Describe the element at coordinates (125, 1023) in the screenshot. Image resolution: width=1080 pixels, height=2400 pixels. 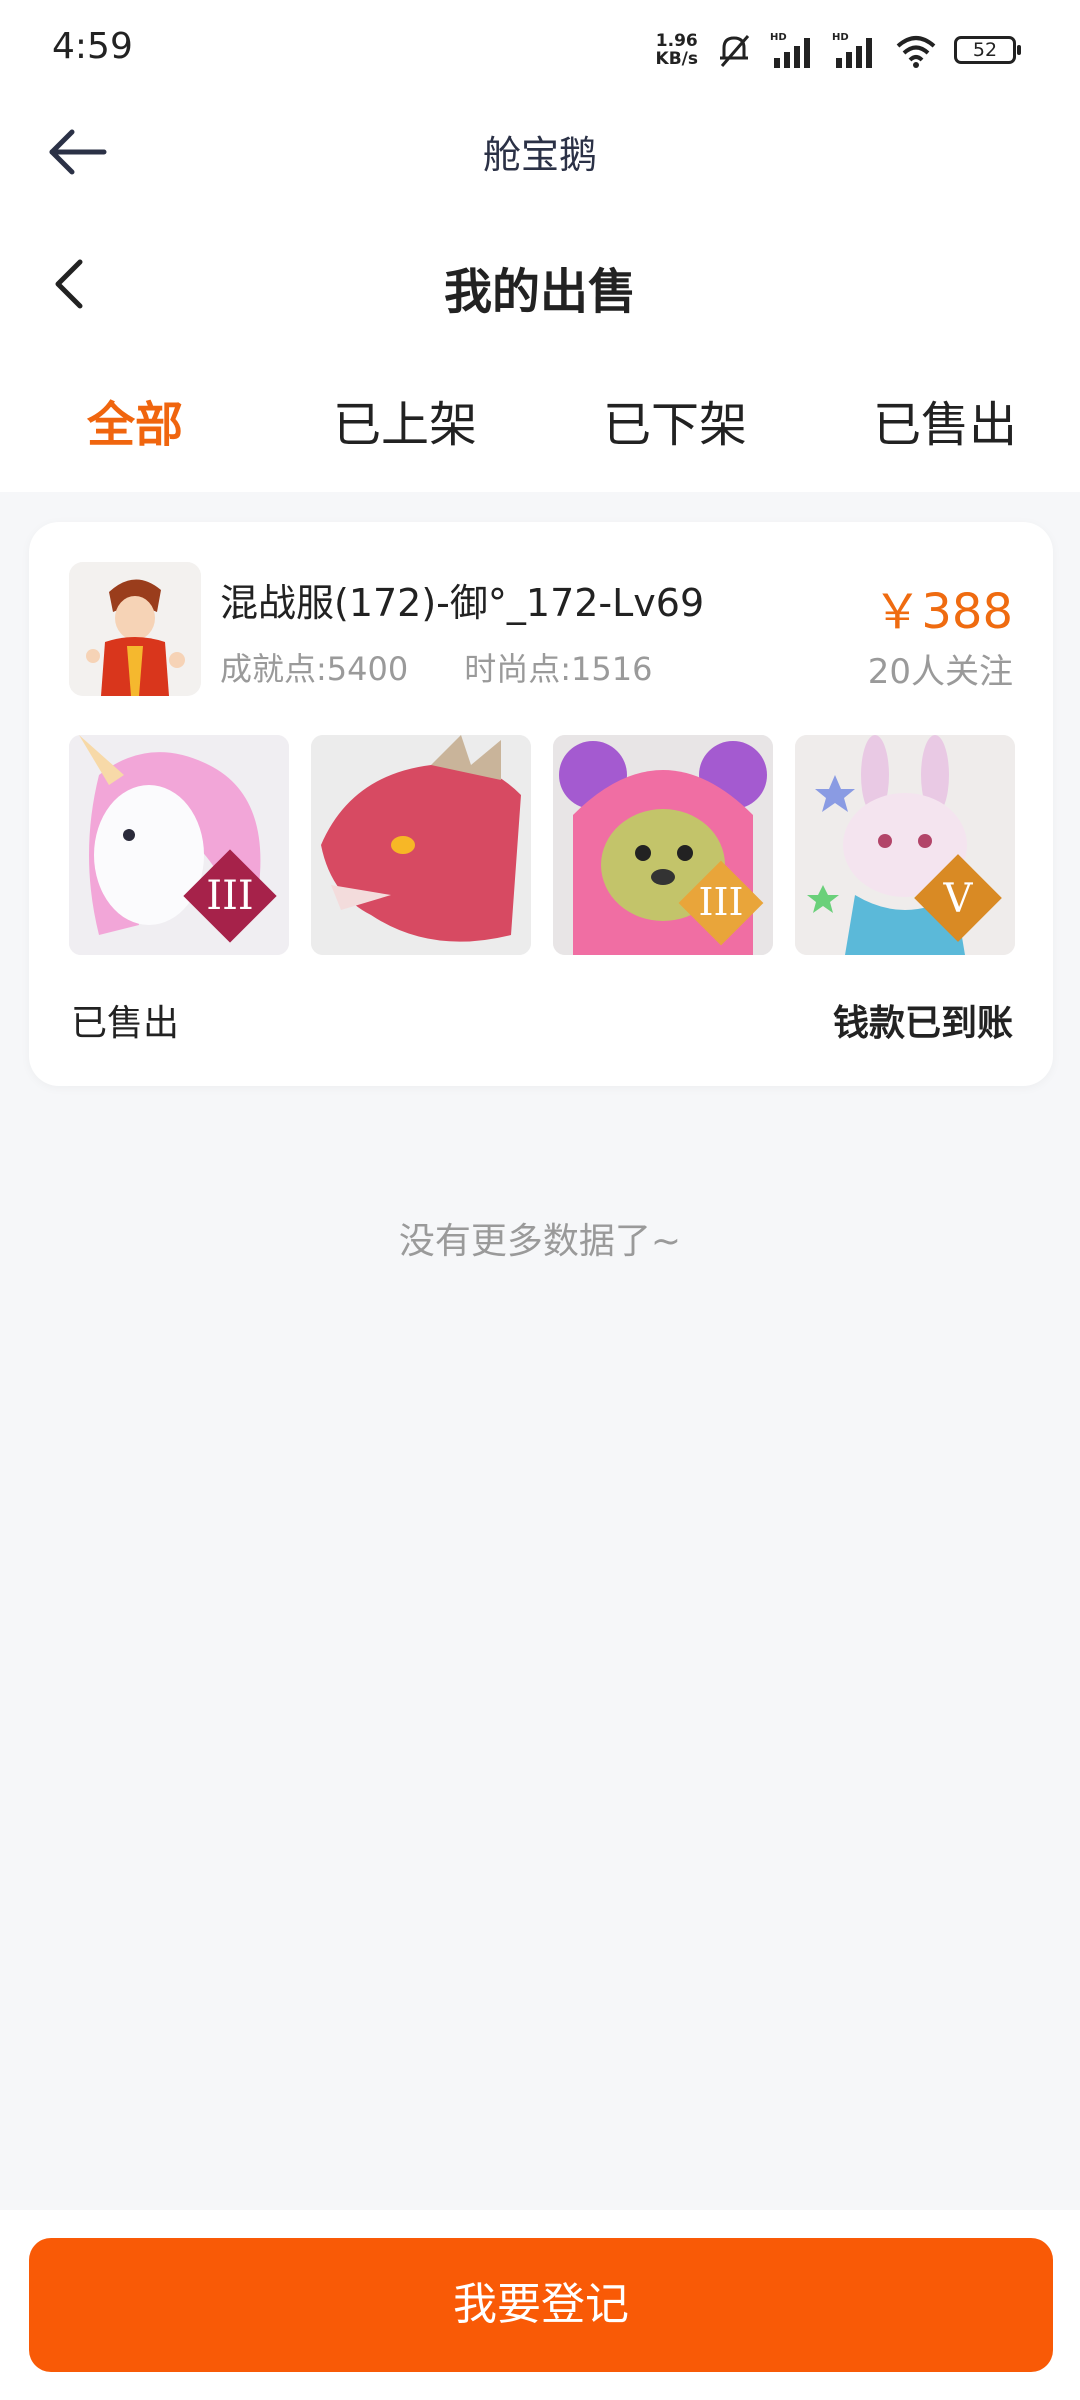
I see `sale-status: 已售出` at that location.